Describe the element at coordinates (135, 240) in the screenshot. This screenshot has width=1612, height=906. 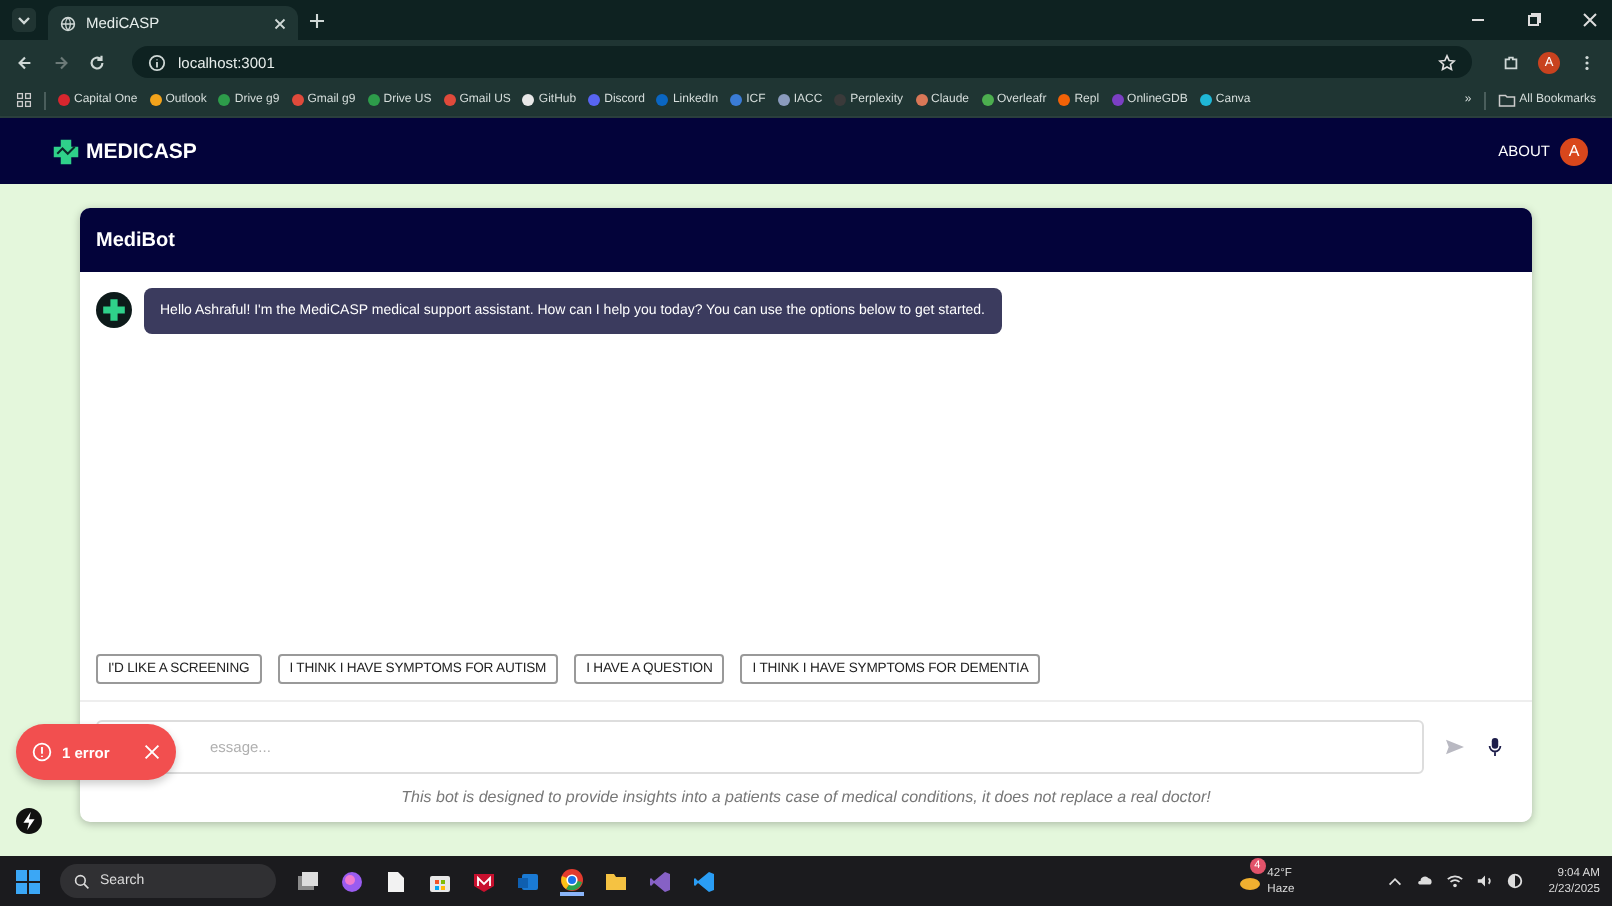
I see `chat-title: MediBot` at that location.